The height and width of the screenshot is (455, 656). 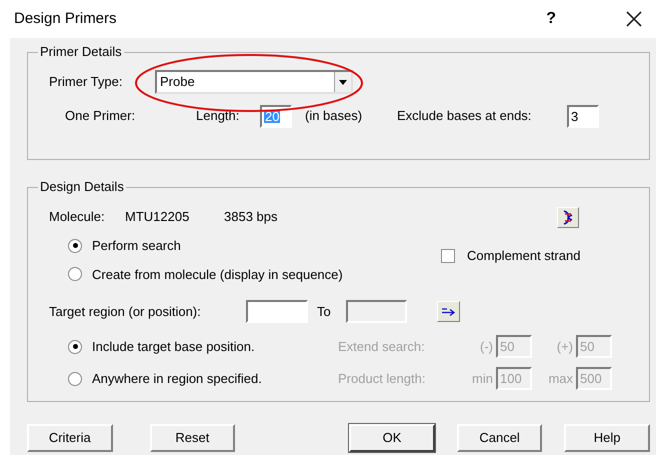 What do you see at coordinates (334, 116) in the screenshot?
I see `unit-label: (in bases)` at bounding box center [334, 116].